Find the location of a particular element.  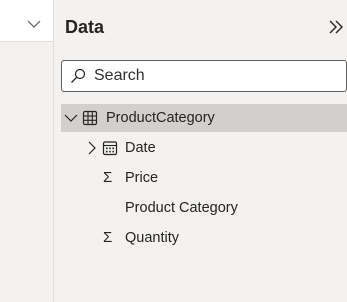

field-label-date: Date is located at coordinates (140, 148).